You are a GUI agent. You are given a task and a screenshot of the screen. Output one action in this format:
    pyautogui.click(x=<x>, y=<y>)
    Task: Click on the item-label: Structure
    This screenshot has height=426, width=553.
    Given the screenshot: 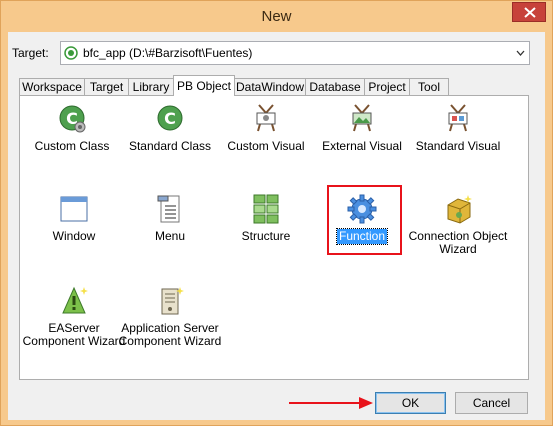 What is the action you would take?
    pyautogui.click(x=266, y=236)
    